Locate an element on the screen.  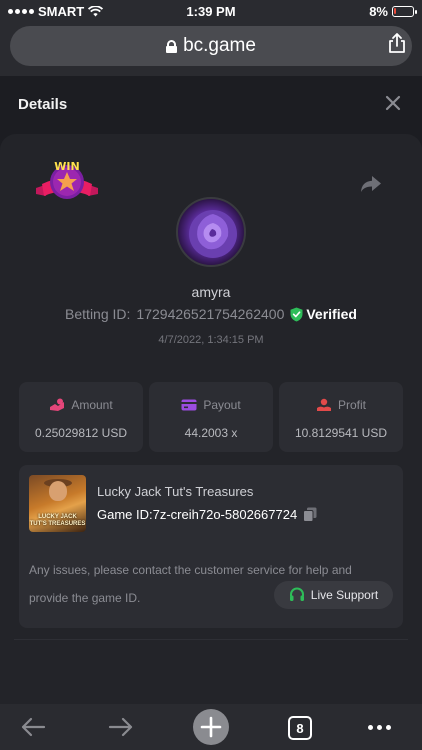
page-title: Details is located at coordinates (43, 104).